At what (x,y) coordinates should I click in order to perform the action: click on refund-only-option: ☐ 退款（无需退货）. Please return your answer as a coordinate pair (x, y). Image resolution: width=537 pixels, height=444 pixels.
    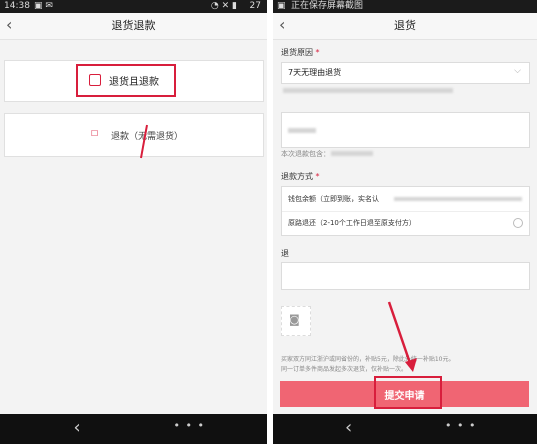
    Looking at the image, I should click on (134, 135).